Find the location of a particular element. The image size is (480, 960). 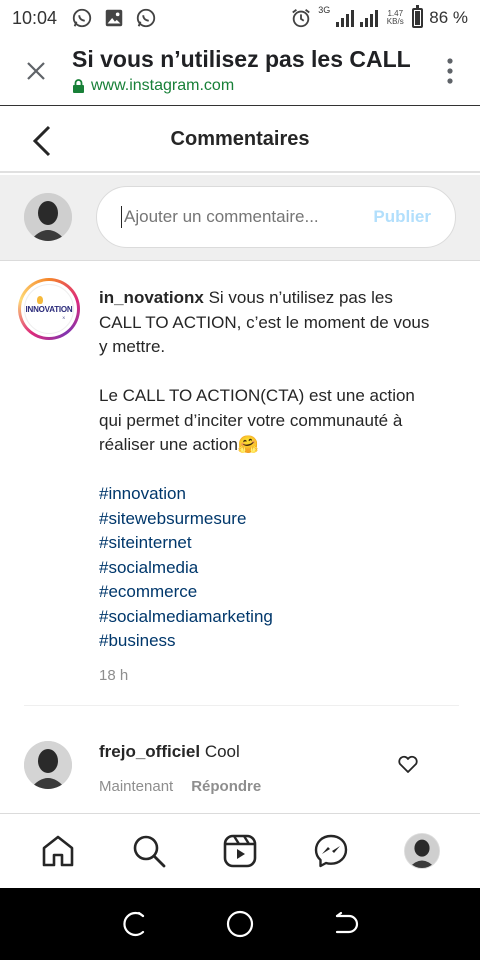

comment-meta: Maintenant Répondre is located at coordinates (180, 786).